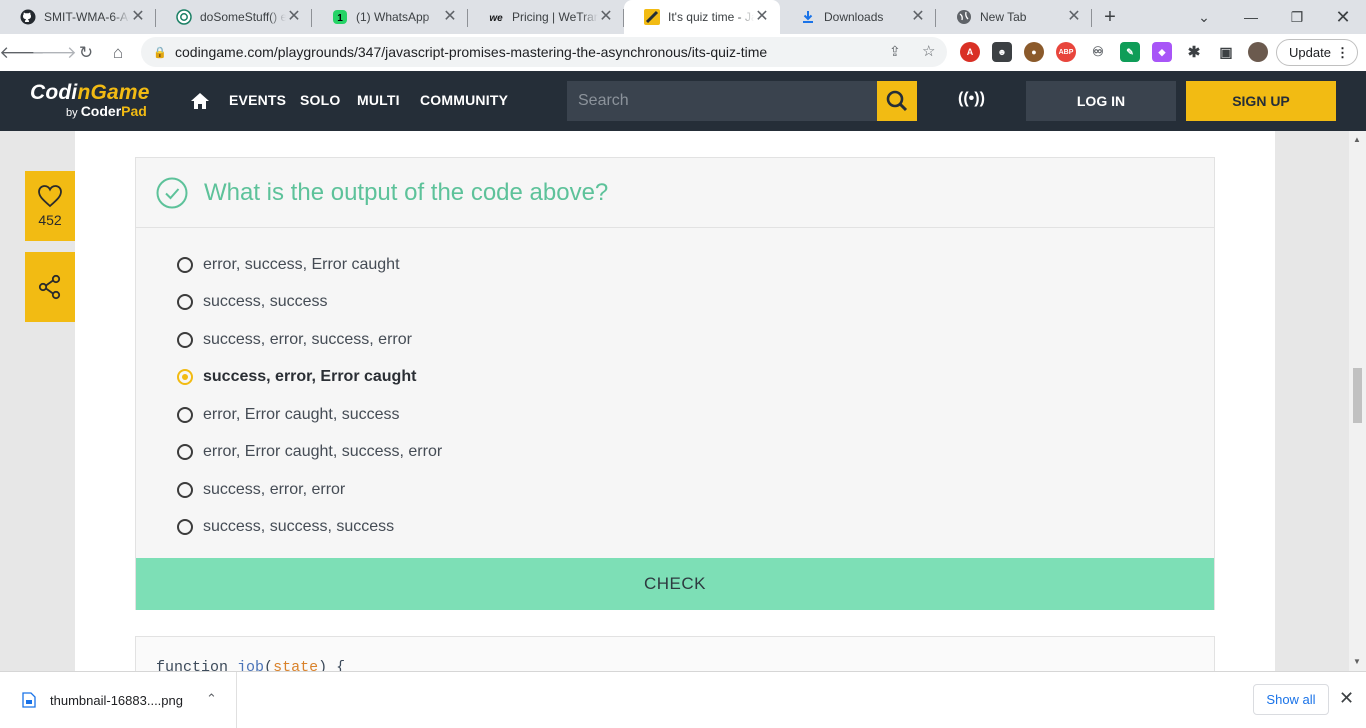 Image resolution: width=1366 pixels, height=728 pixels. Describe the element at coordinates (1258, 52) in the screenshot. I see `profile-avatar` at that location.